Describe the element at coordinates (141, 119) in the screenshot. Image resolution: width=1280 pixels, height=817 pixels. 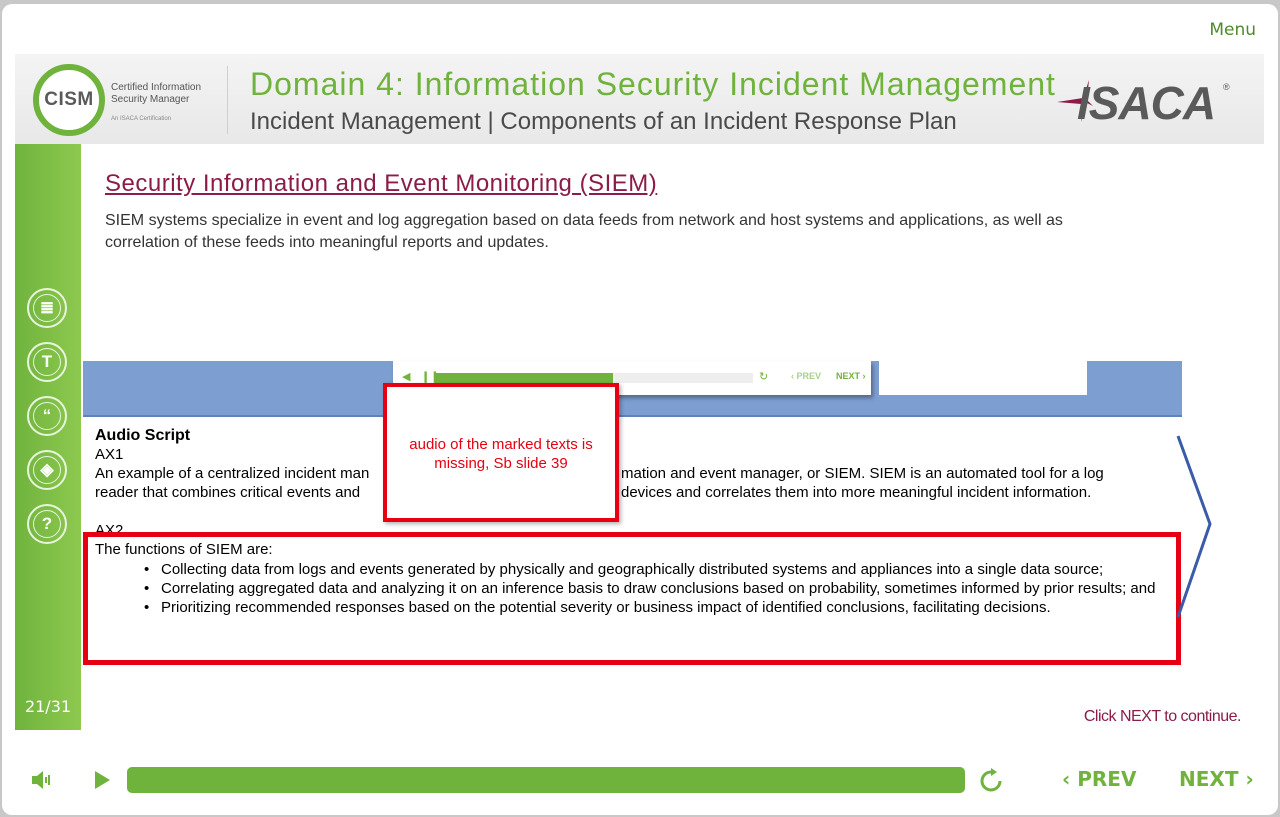
I see `cism-logo-tagline: An ISACA Certification` at that location.